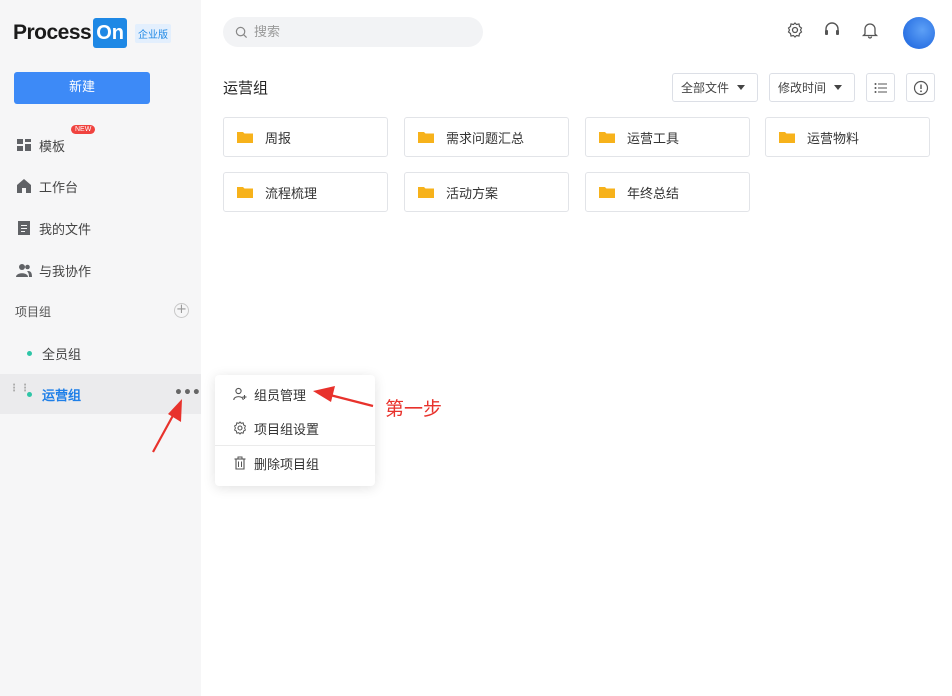  I want to click on template-grid-icon, so click(24, 145).